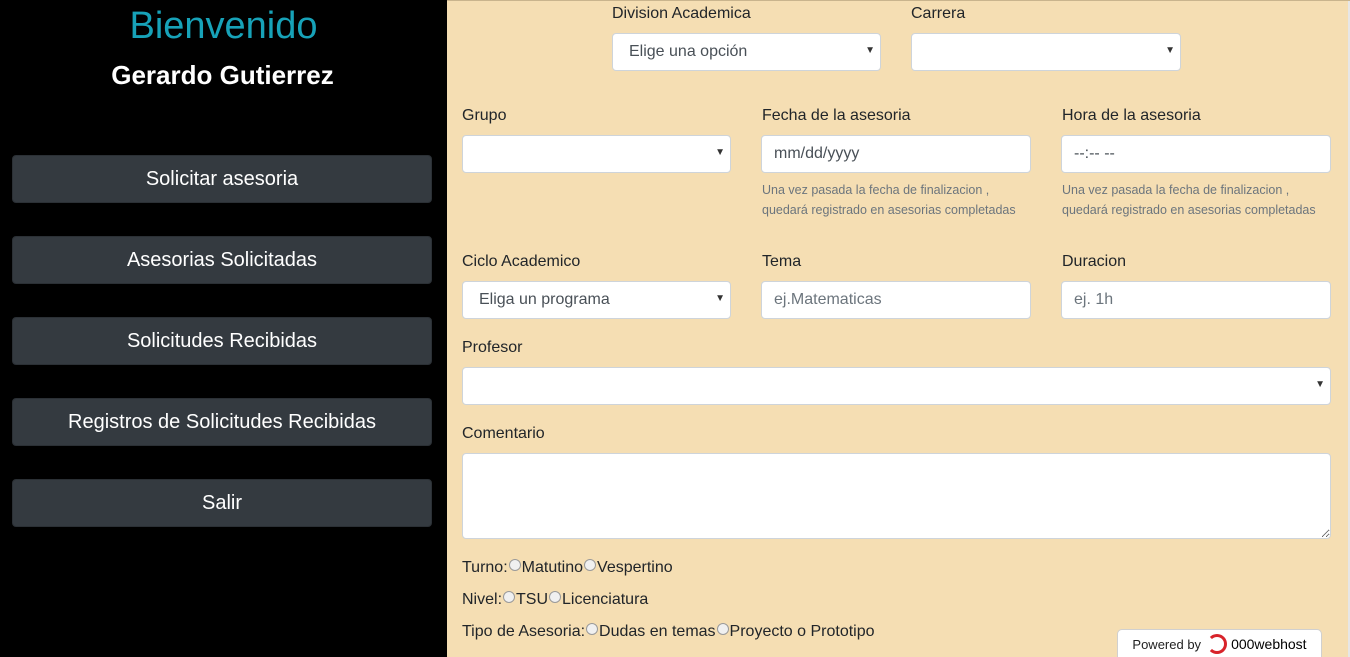 This screenshot has height=657, width=1350. I want to click on powered-by-text: Powered by, so click(1167, 644).